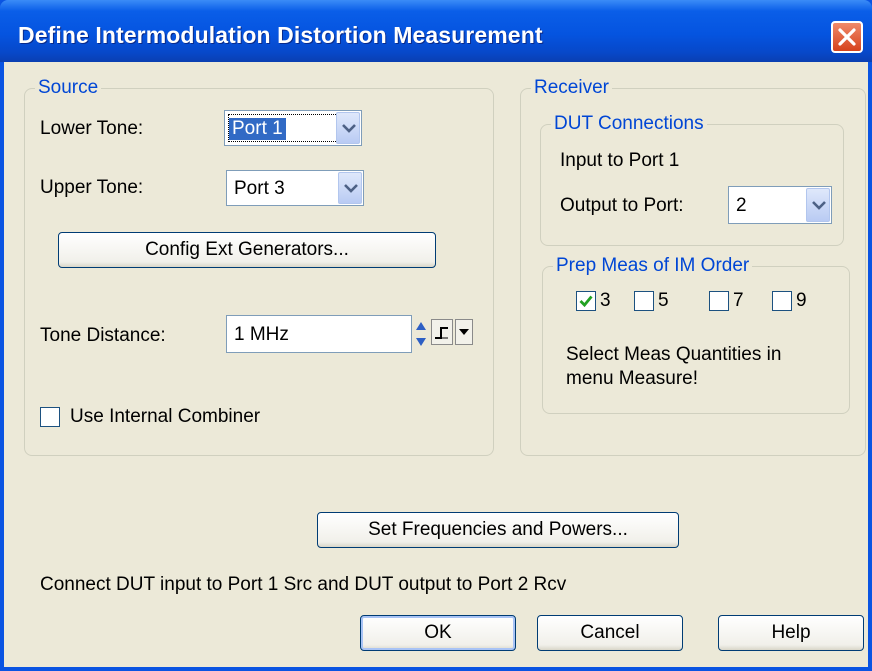 Image resolution: width=872 pixels, height=671 pixels. Describe the element at coordinates (103, 335) in the screenshot. I see `tone-distance-label: Tone Distance:` at that location.